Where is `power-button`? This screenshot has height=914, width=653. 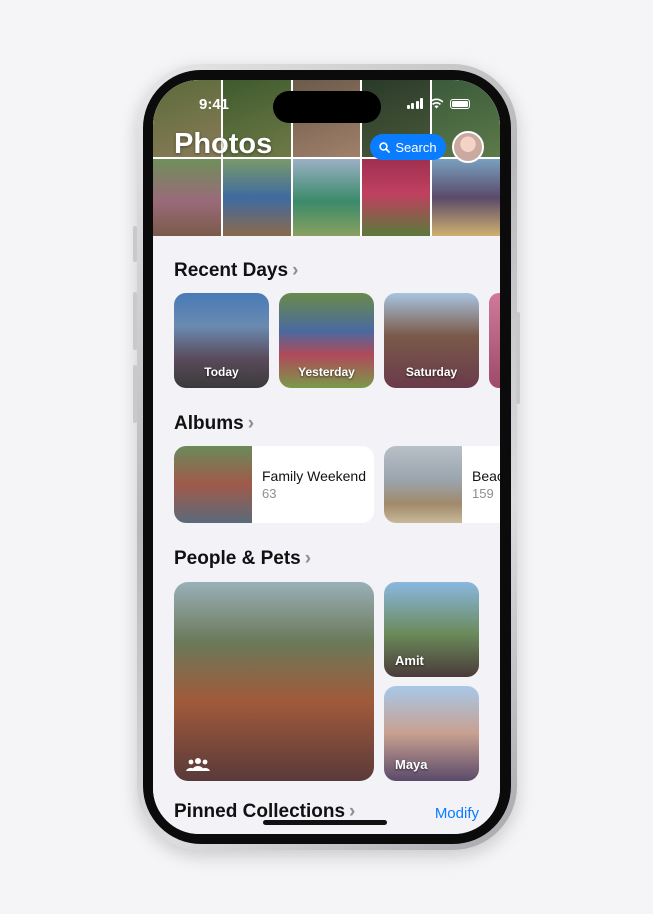 power-button is located at coordinates (518, 358).